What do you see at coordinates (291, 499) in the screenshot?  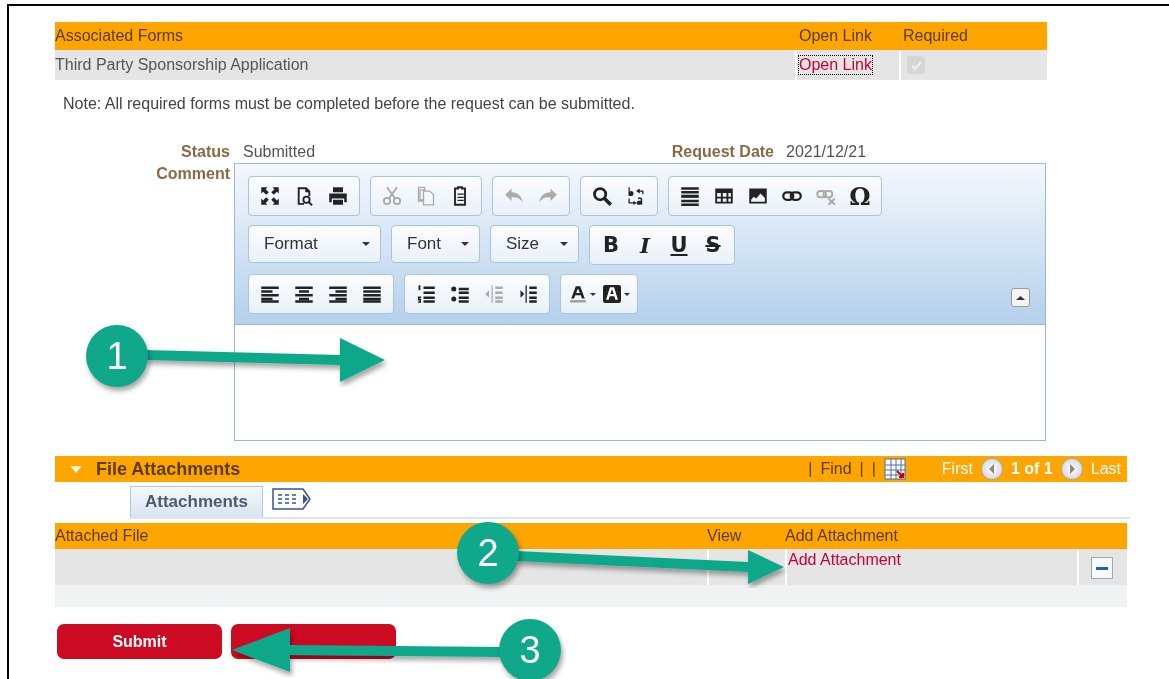 I see `show-all-columns-icon` at bounding box center [291, 499].